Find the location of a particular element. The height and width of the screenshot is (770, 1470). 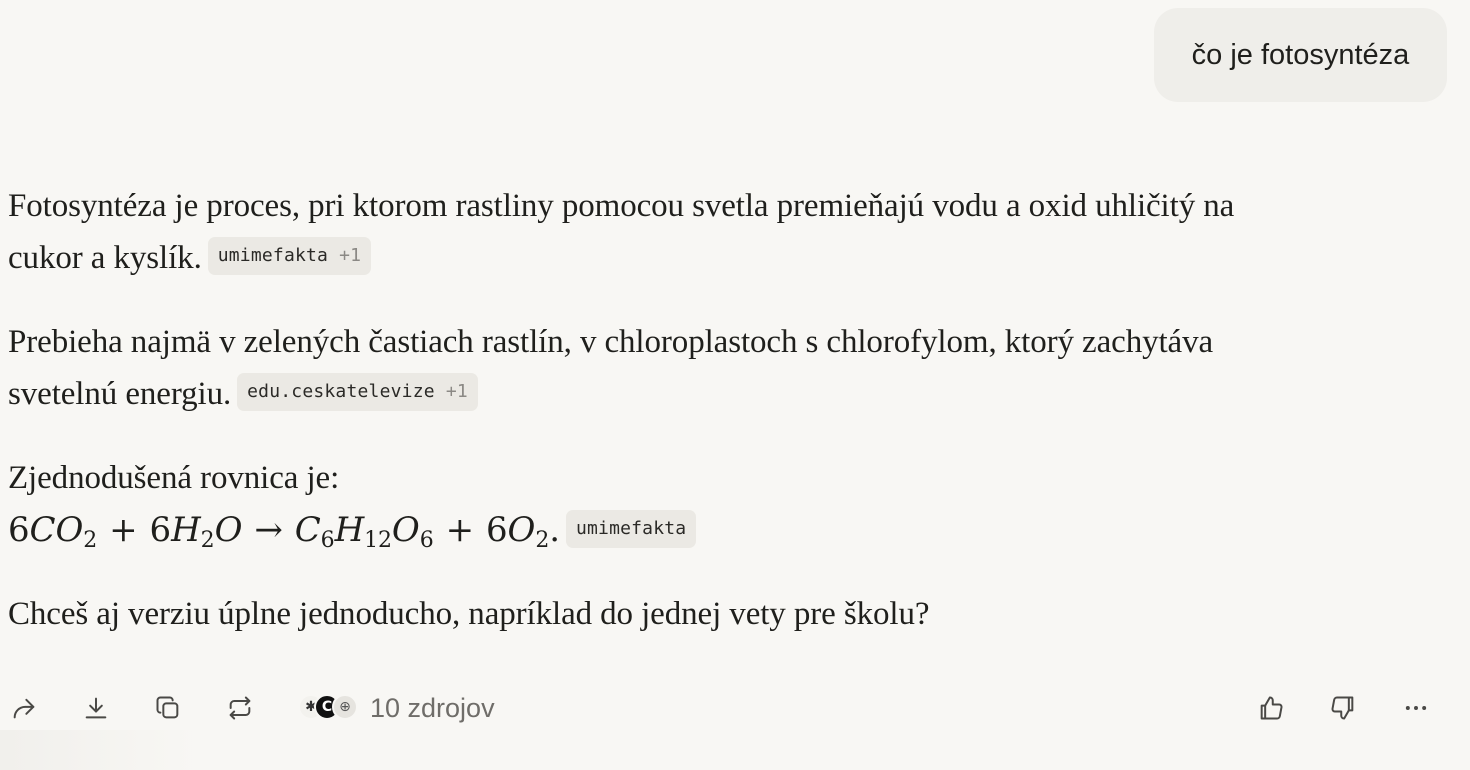

share-icon is located at coordinates (24, 708).